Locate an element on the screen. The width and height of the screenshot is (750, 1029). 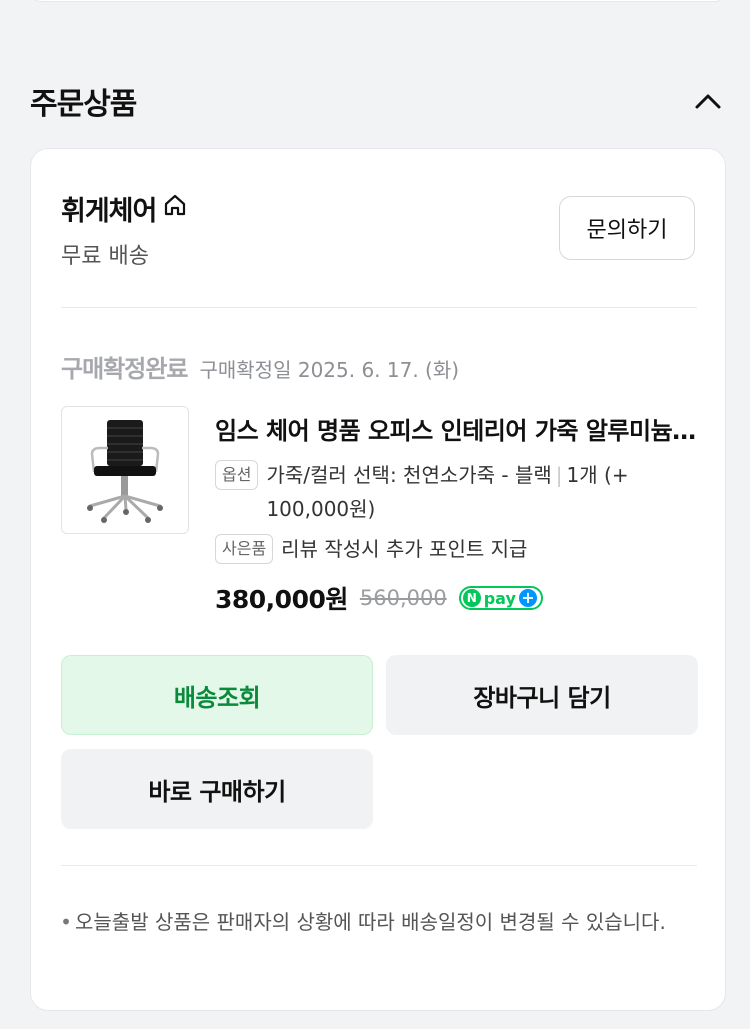
option-tag: 옵션 is located at coordinates (237, 475).